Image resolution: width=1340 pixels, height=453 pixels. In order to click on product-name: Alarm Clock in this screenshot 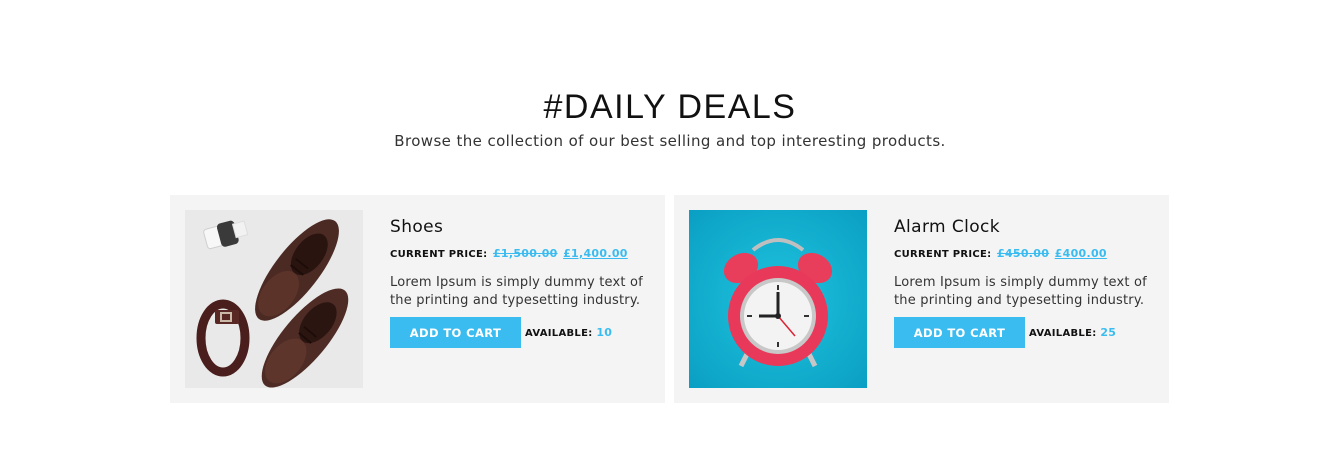, I will do `click(1024, 227)`.